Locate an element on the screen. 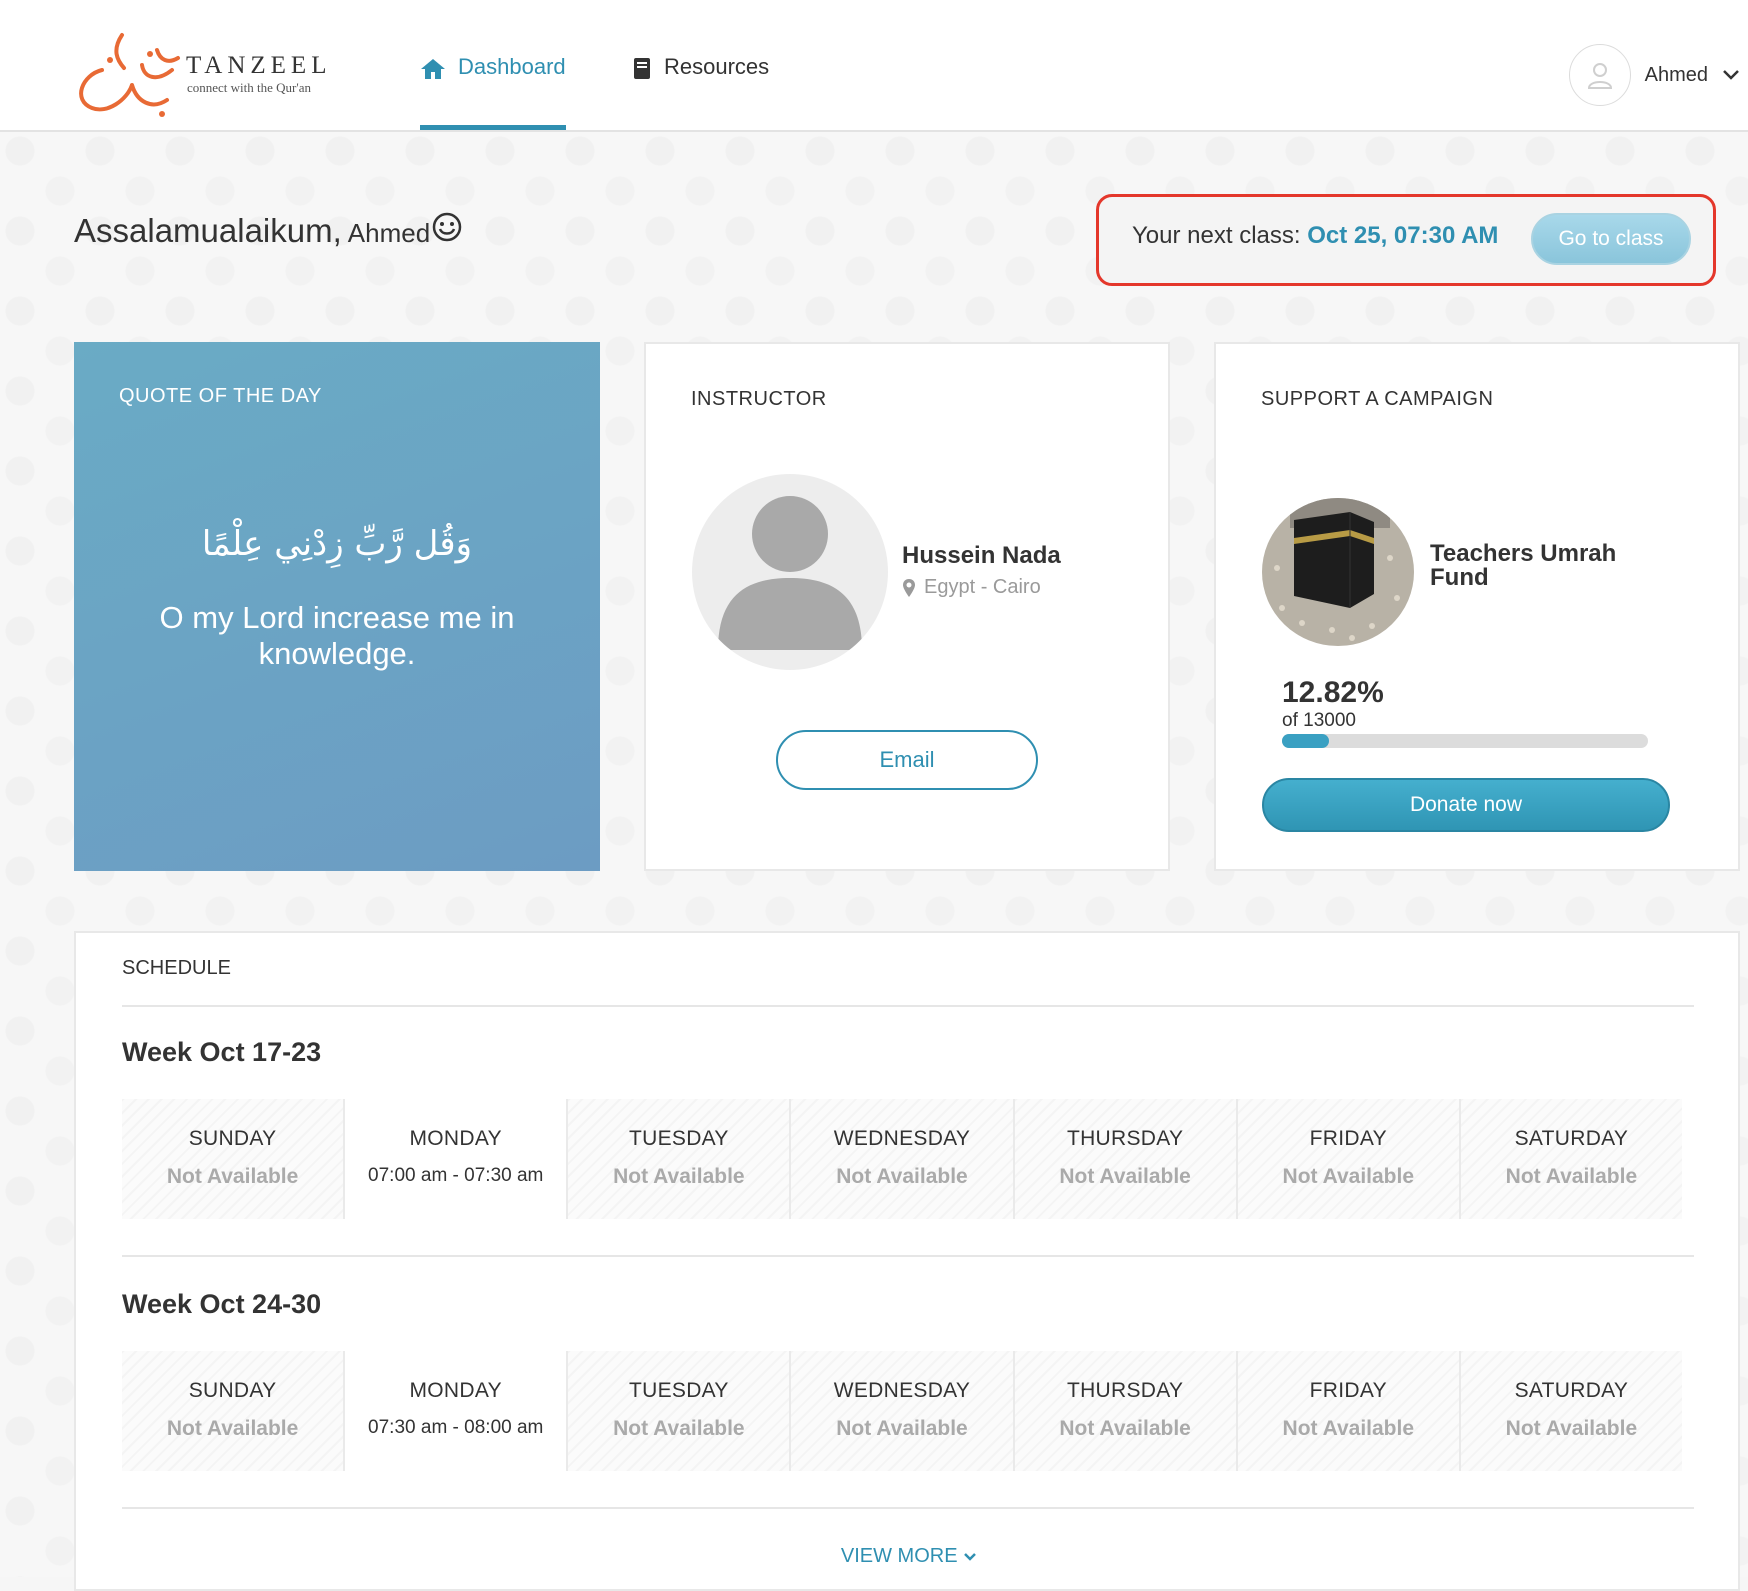 This screenshot has width=1748, height=1591. arabic-calligraphy-logo-icon is located at coordinates (129, 75).